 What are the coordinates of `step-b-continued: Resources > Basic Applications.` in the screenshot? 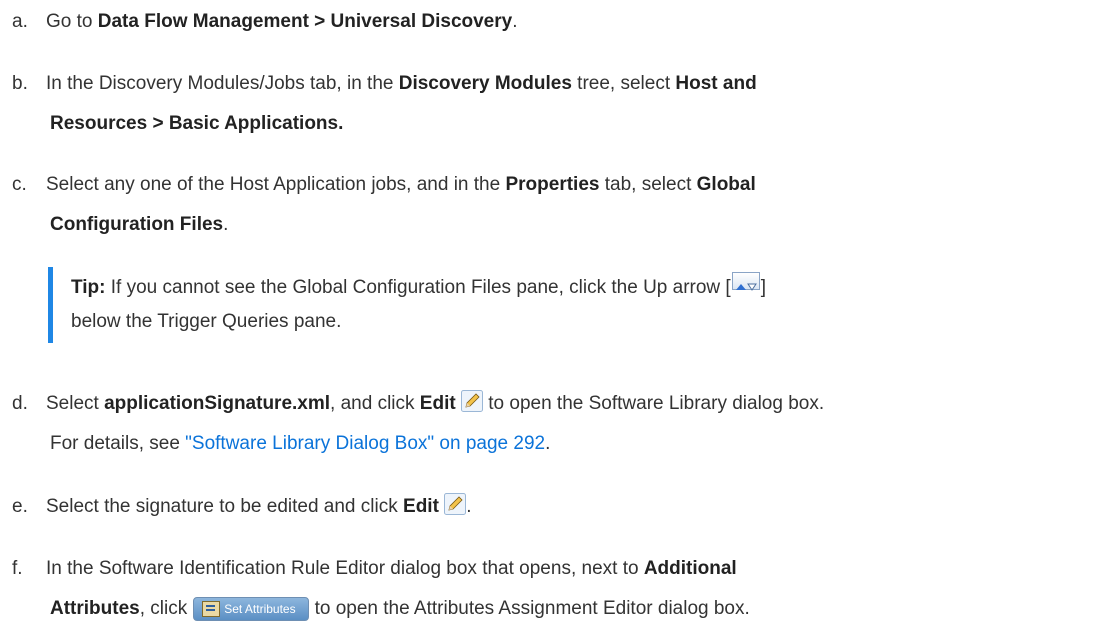 It's located at (562, 124).